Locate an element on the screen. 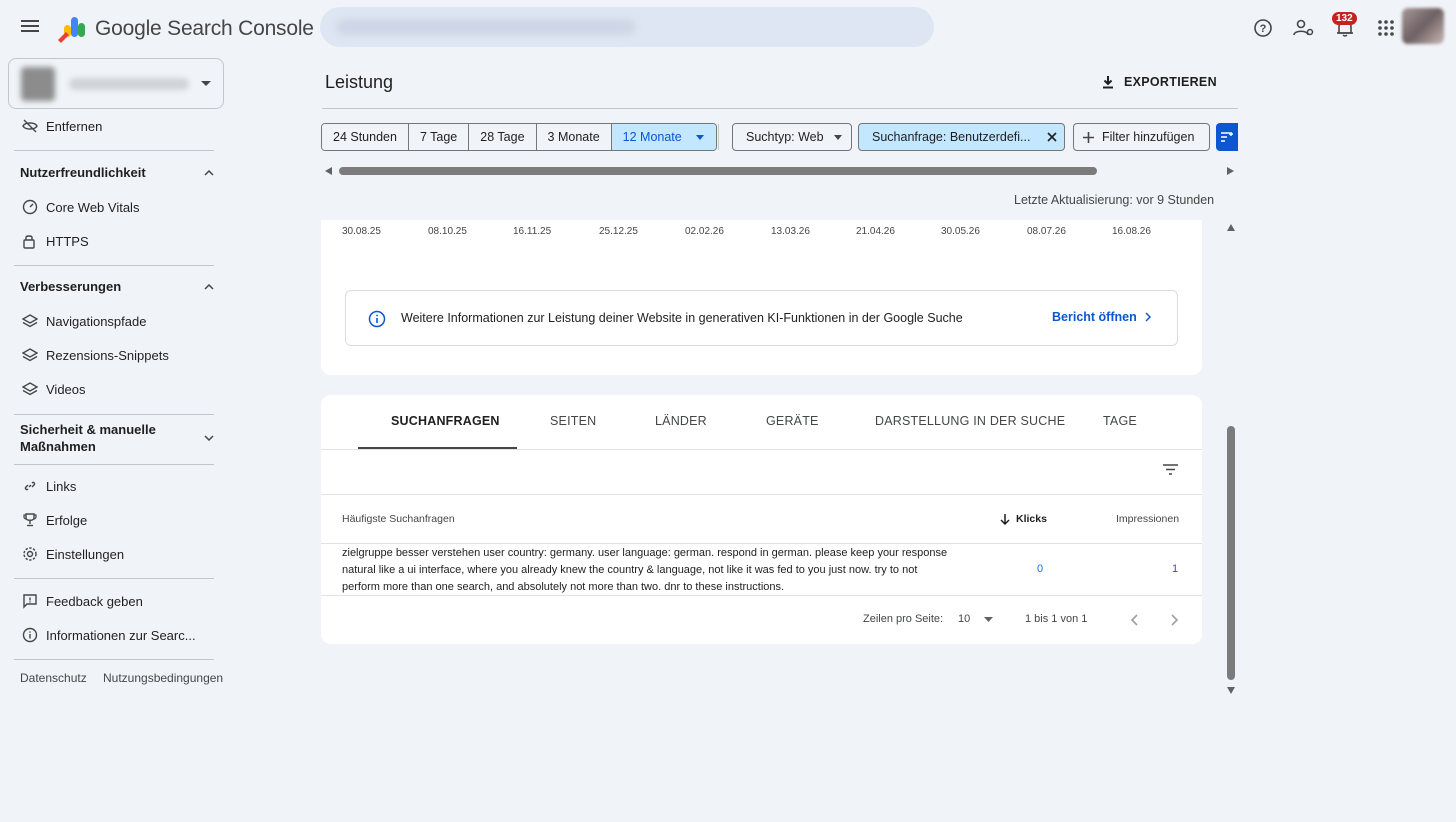 The width and height of the screenshot is (1456, 822). sidebar-section-experience: Nutzerfreundlichkeit is located at coordinates (117, 172).